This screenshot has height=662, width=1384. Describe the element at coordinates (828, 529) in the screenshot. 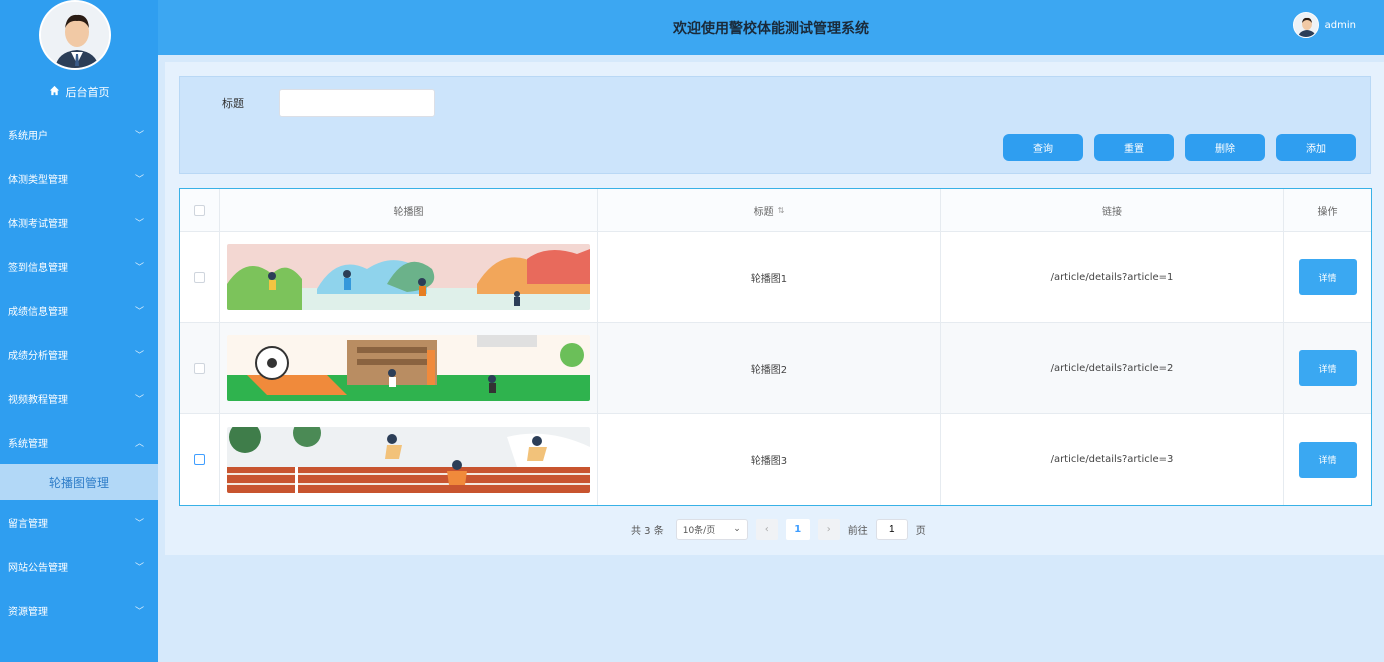

I see `next-page-button: ›` at that location.